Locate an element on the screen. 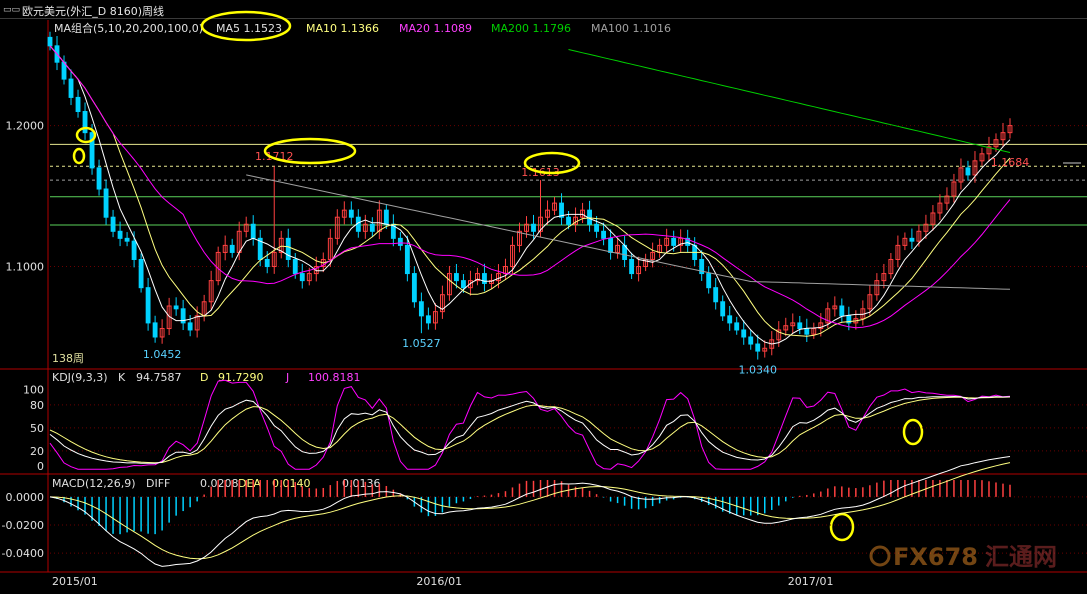 This screenshot has height=594, width=1087. watermark: FX678 汇通网 is located at coordinates (963, 557).